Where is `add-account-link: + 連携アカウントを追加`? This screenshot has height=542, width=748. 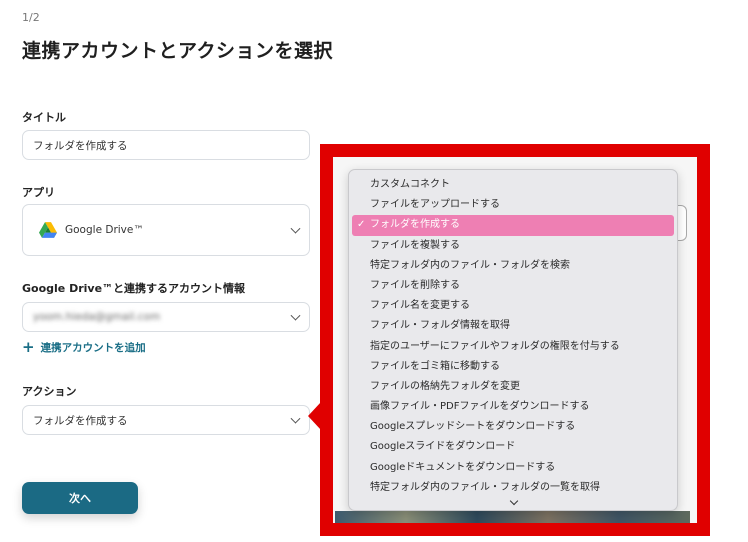
add-account-link: + 連携アカウントを追加 is located at coordinates (84, 347).